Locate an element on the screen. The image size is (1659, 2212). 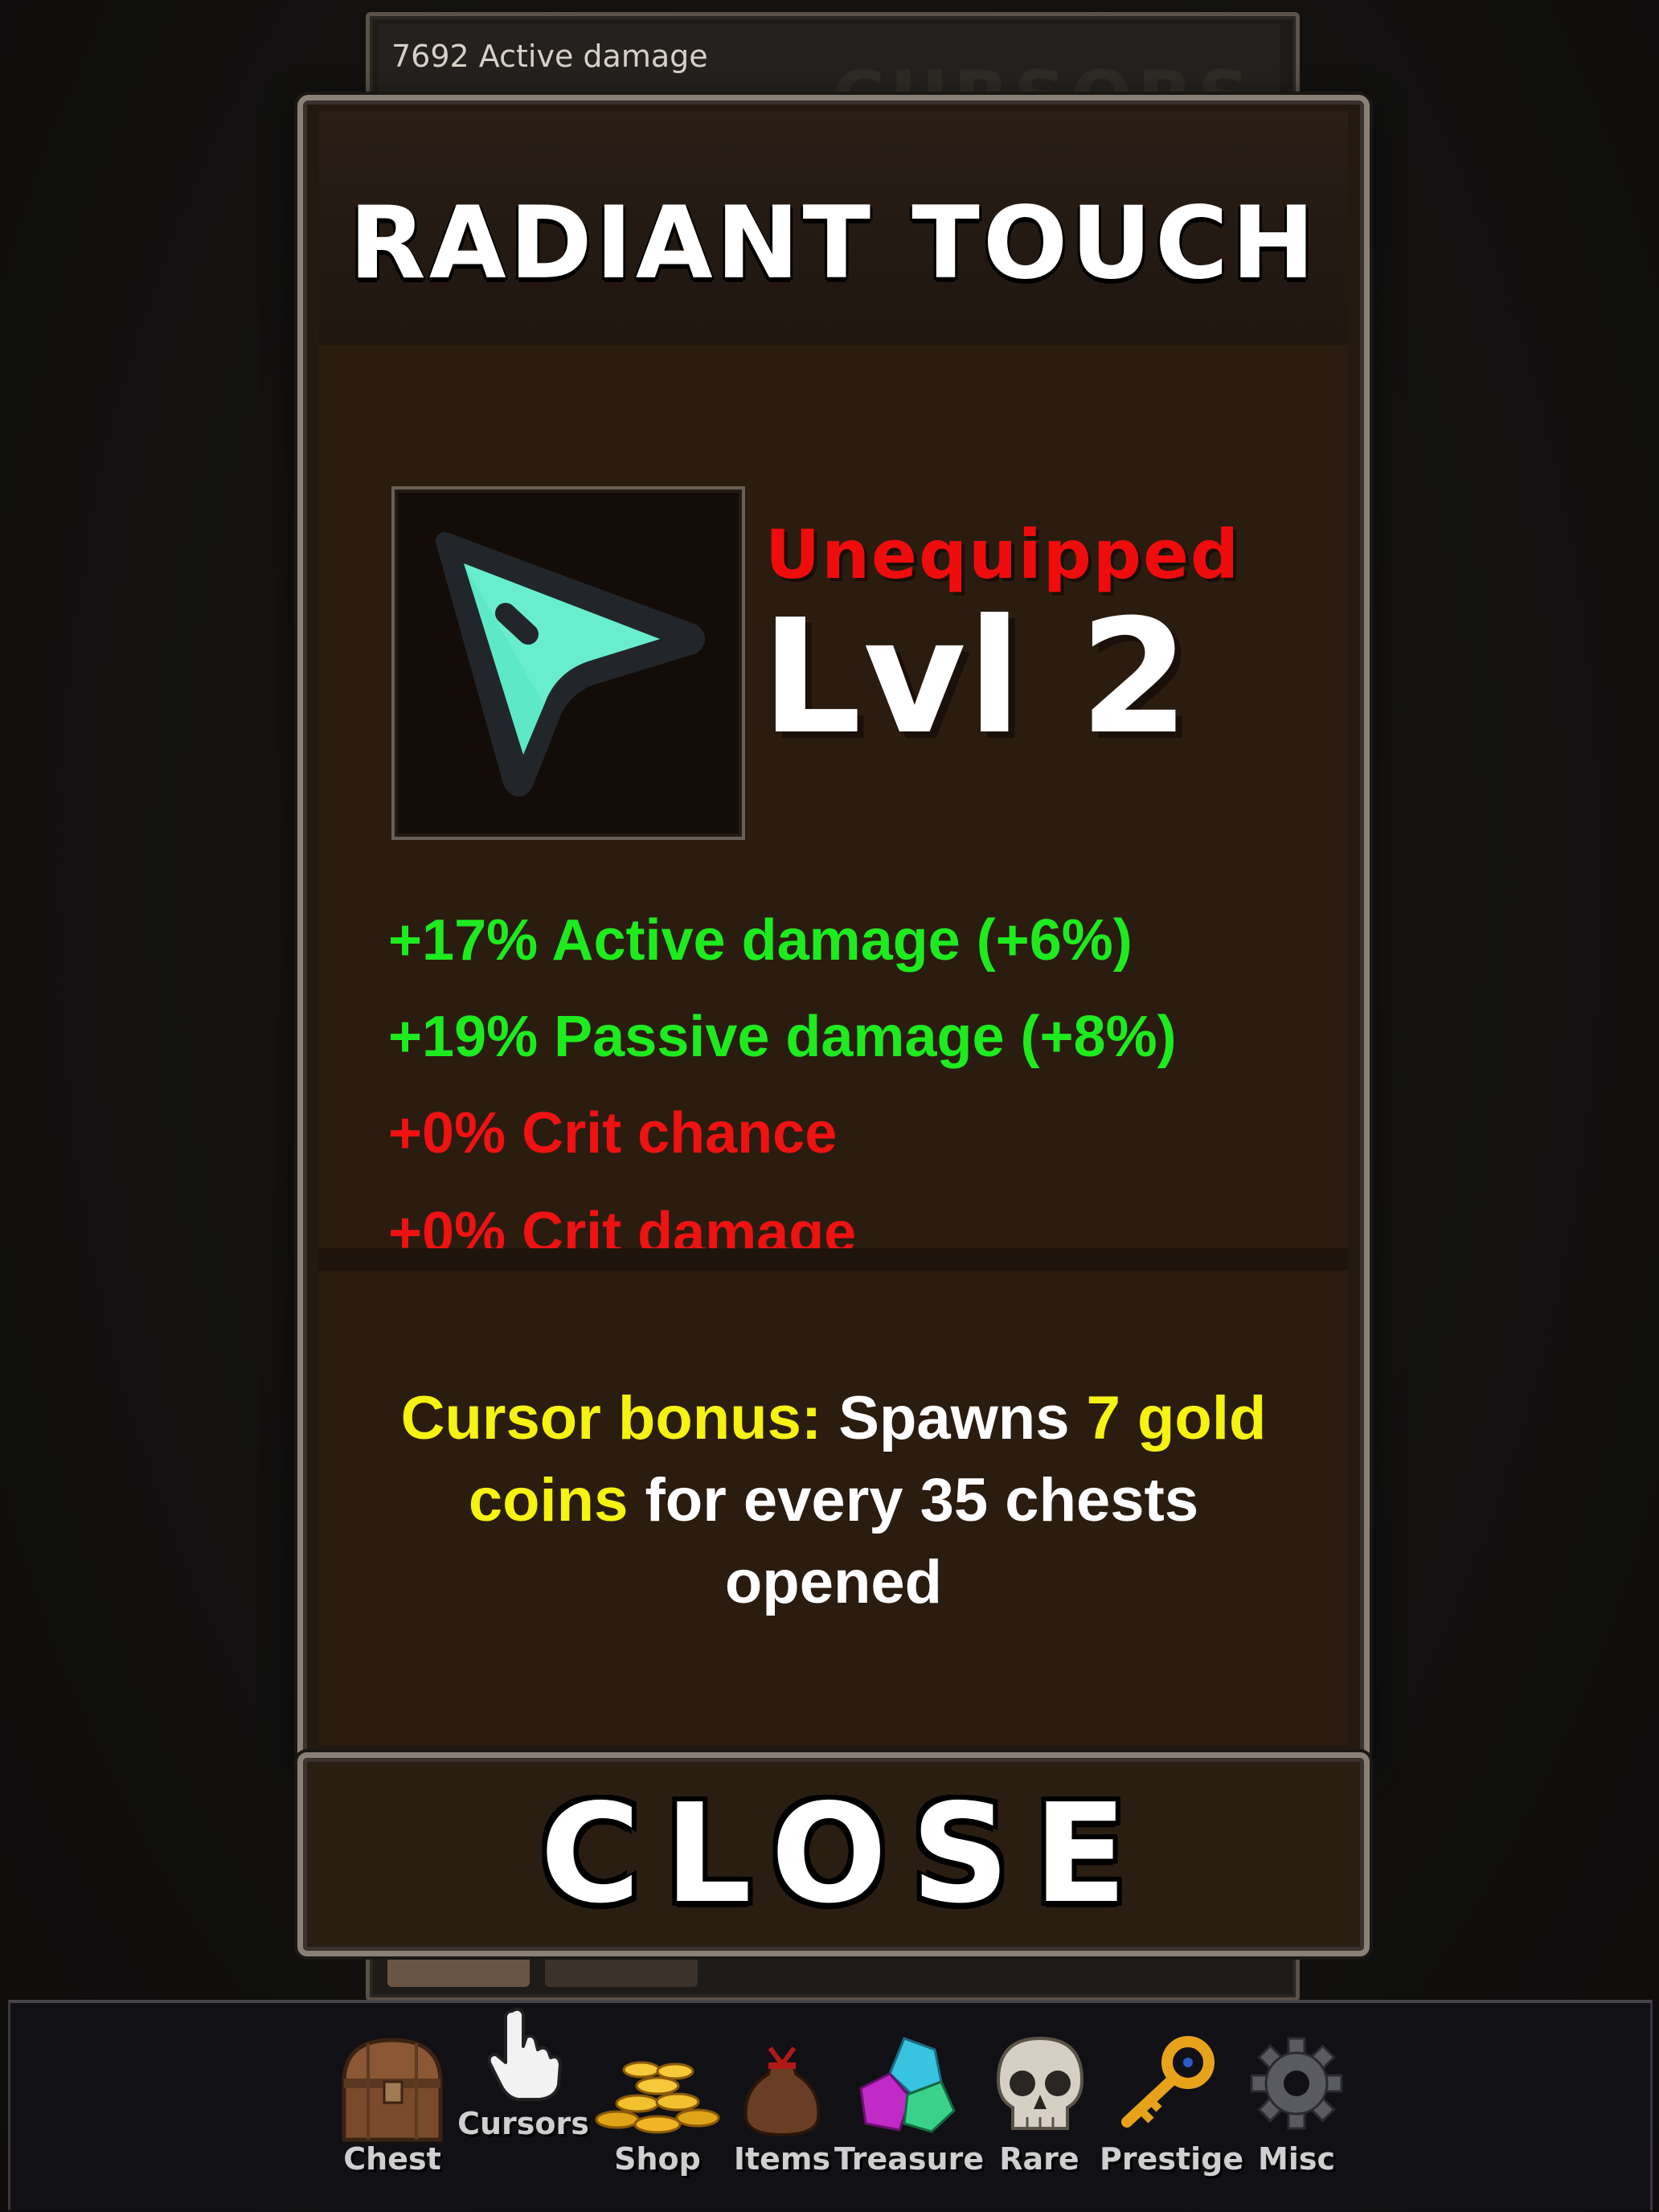
stat-active-damage: +17% Active damage (+6%) is located at coordinates (760, 940).